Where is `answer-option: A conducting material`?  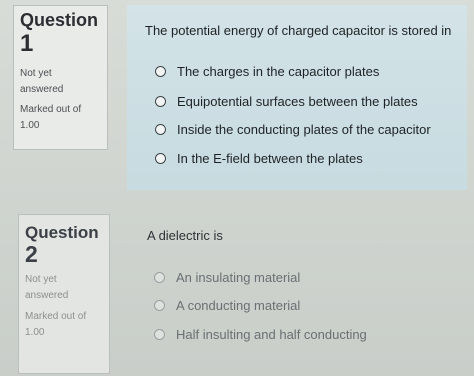 answer-option: A conducting material is located at coordinates (227, 305).